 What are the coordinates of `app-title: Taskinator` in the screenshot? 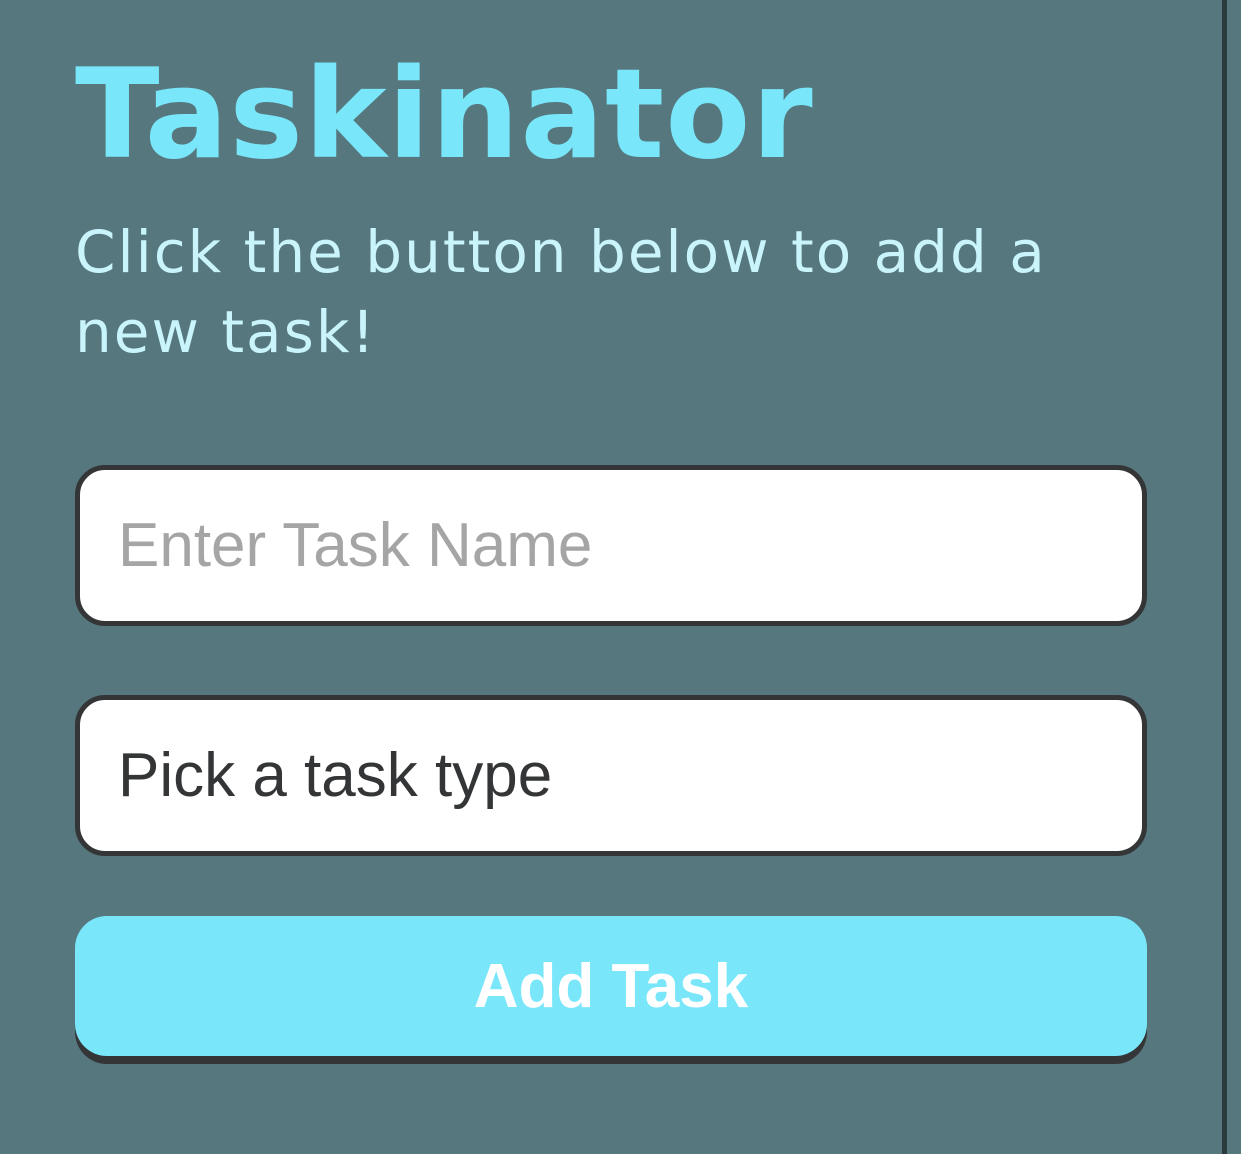 It's located at (444, 115).